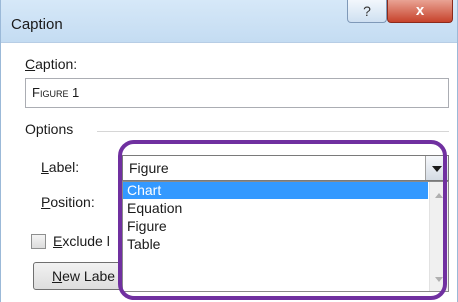 Image resolution: width=458 pixels, height=302 pixels. Describe the element at coordinates (237, 93) in the screenshot. I see `caption-input: Figure 1` at that location.